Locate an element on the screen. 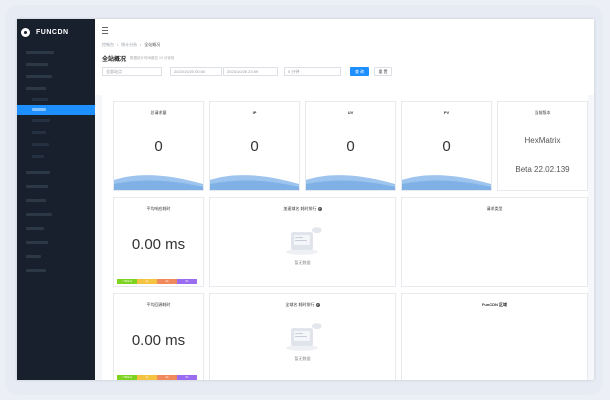 Image resolution: width=610 pixels, height=400 pixels. all-domain-ranking-card: 全域名 耗时排行 ? 暂无数据 is located at coordinates (302, 336).